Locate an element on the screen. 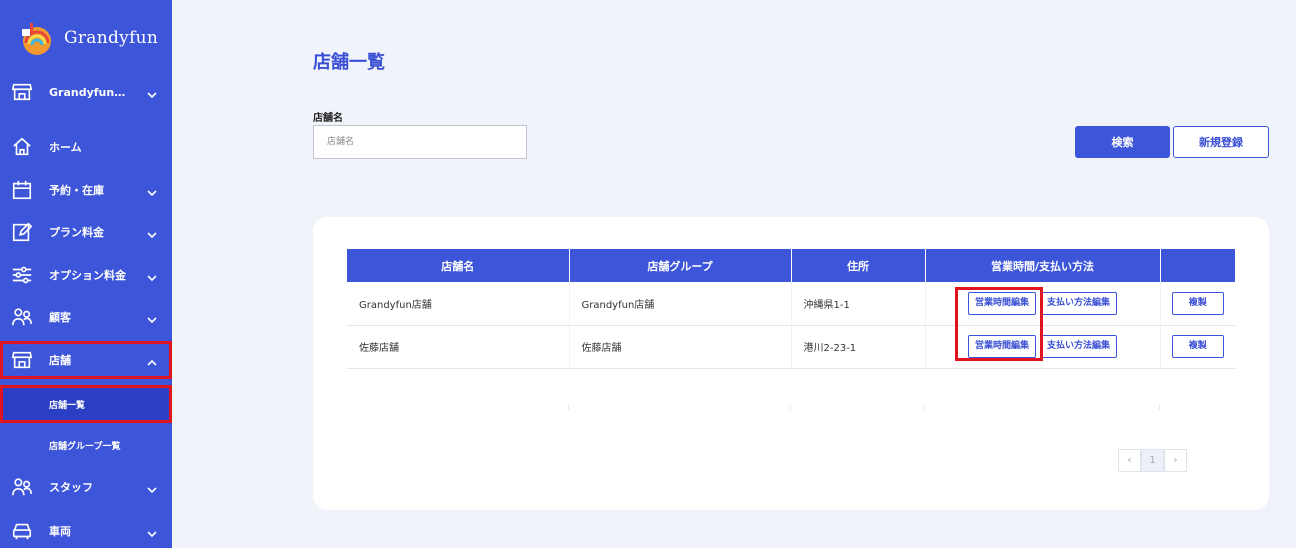  sidebar-item-plan-price: プラン料金 is located at coordinates (86, 232).